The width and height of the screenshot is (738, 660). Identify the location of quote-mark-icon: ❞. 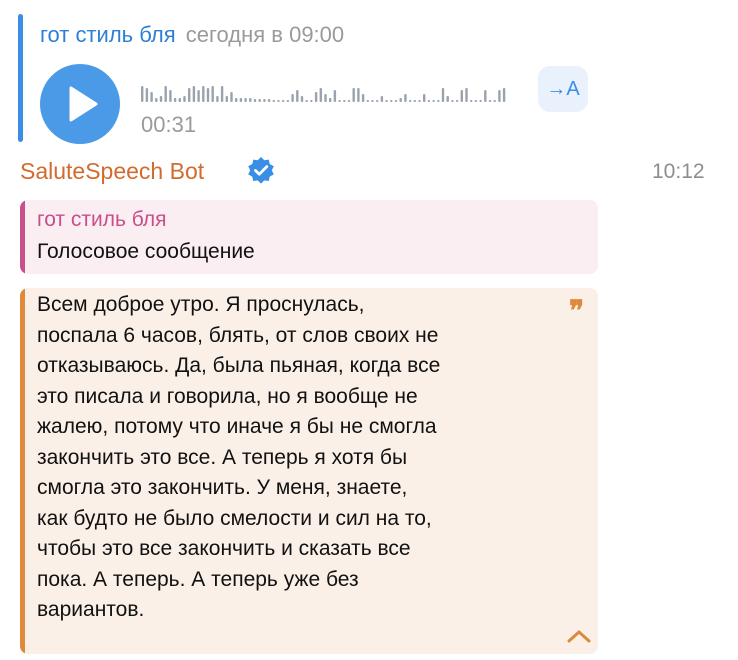
(577, 311).